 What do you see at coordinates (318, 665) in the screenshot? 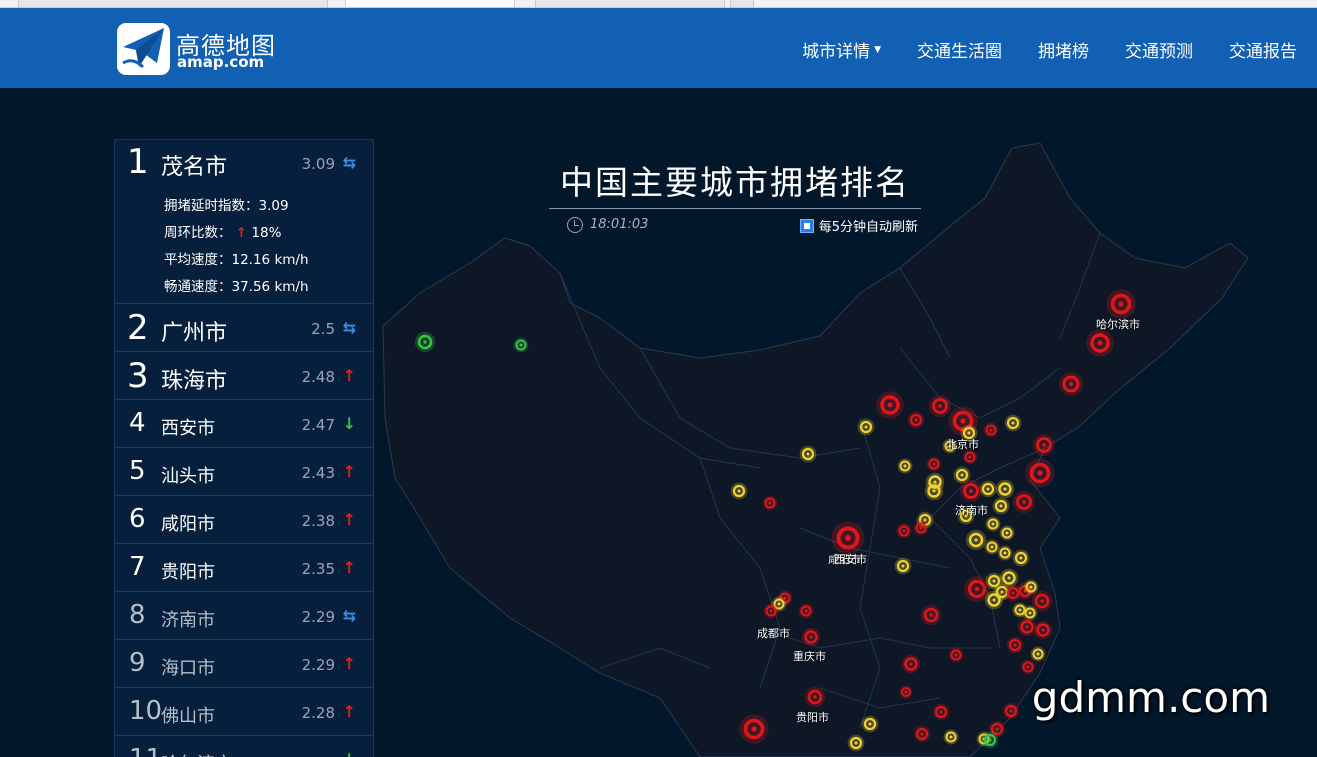
I see `rank-value: 2.29` at bounding box center [318, 665].